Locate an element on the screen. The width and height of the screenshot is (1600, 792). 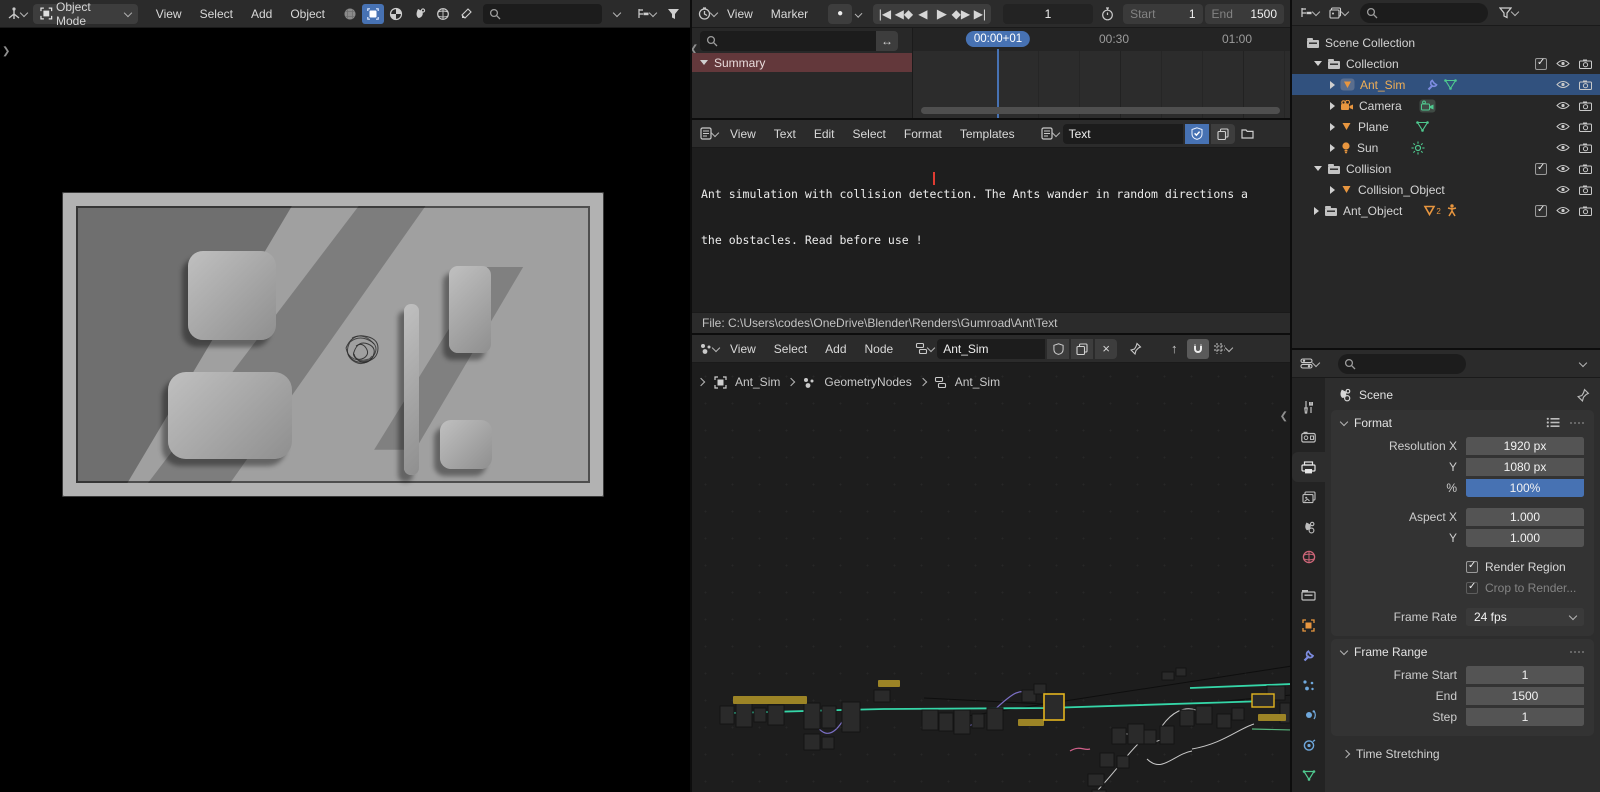
duplicate-datablock-button is located at coordinates (1222, 133).